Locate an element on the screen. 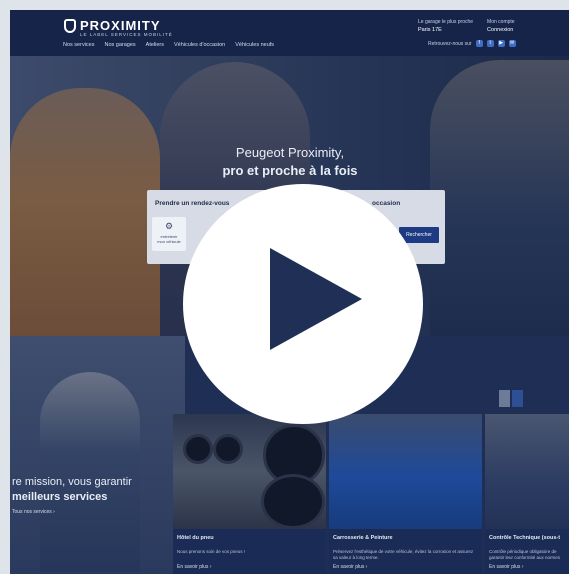 The height and width of the screenshot is (574, 569). nav-item-ateliers: Ateliers is located at coordinates (155, 45).